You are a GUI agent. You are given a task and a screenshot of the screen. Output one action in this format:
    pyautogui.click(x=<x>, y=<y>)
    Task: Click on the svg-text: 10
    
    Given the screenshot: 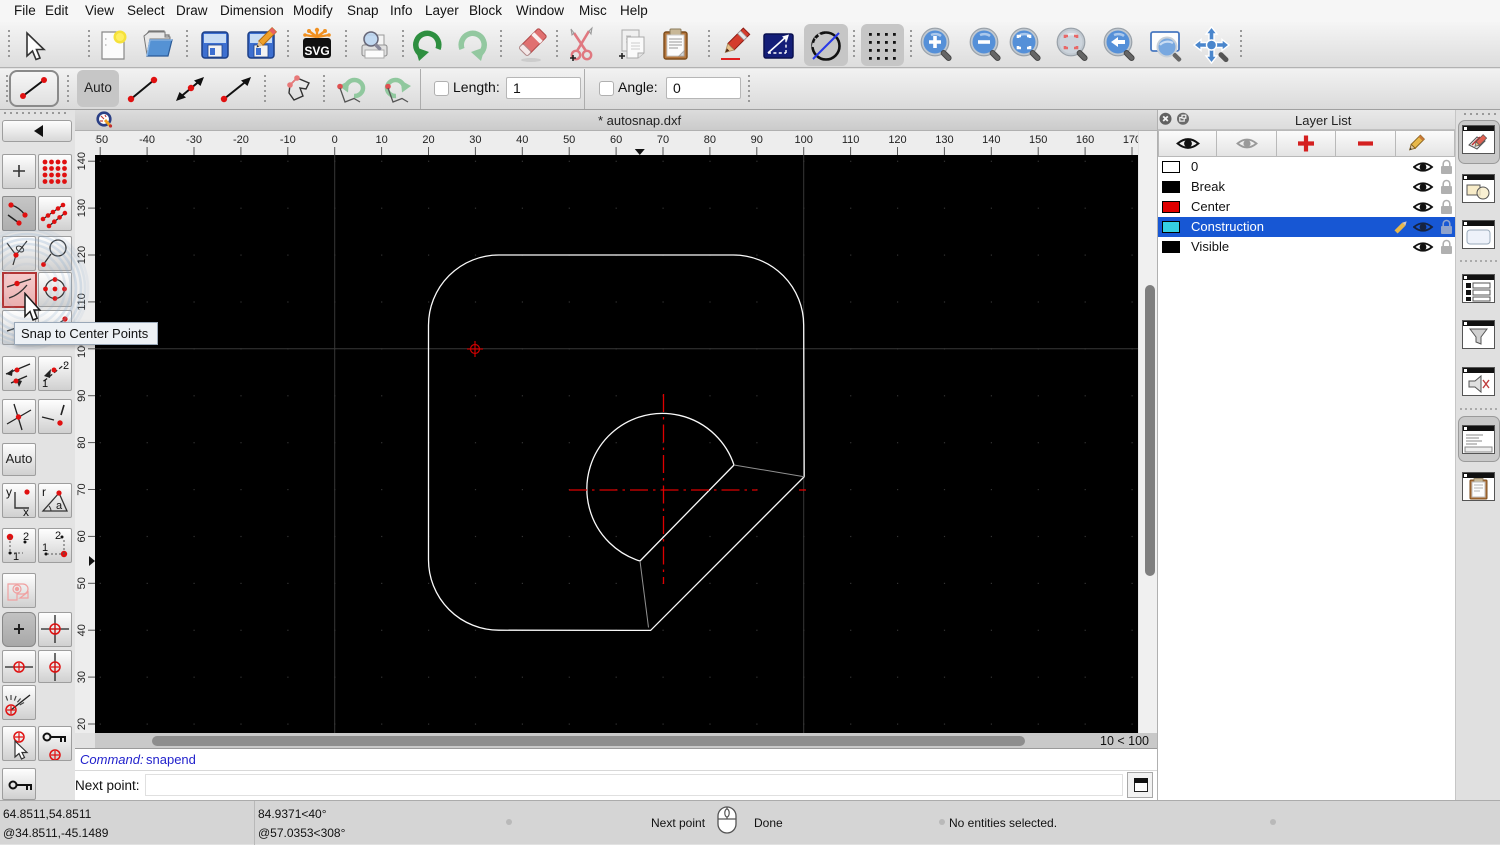 What is the action you would take?
    pyautogui.click(x=381, y=140)
    